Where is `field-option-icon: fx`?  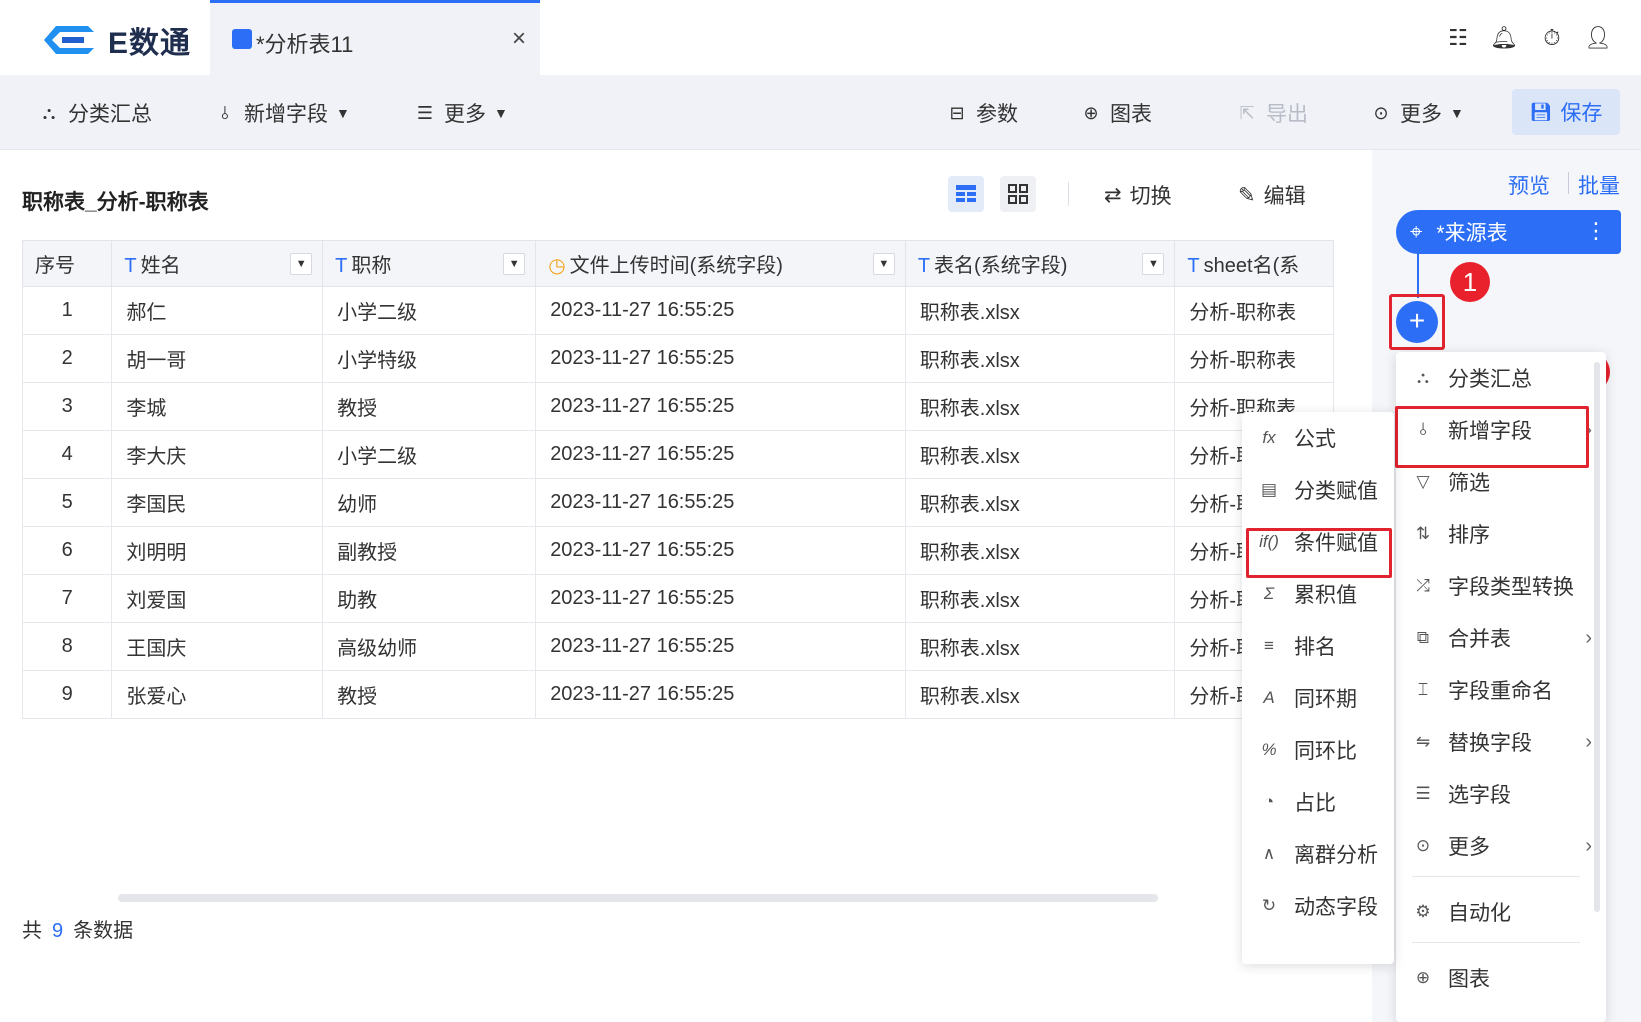 field-option-icon: fx is located at coordinates (1269, 437).